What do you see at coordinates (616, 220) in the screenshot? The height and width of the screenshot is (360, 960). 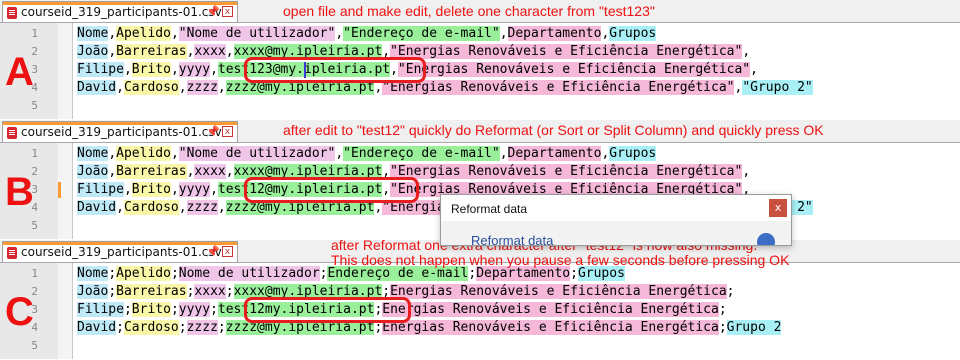 I see `reformat-dialog: Reformat data x Reformat data` at bounding box center [616, 220].